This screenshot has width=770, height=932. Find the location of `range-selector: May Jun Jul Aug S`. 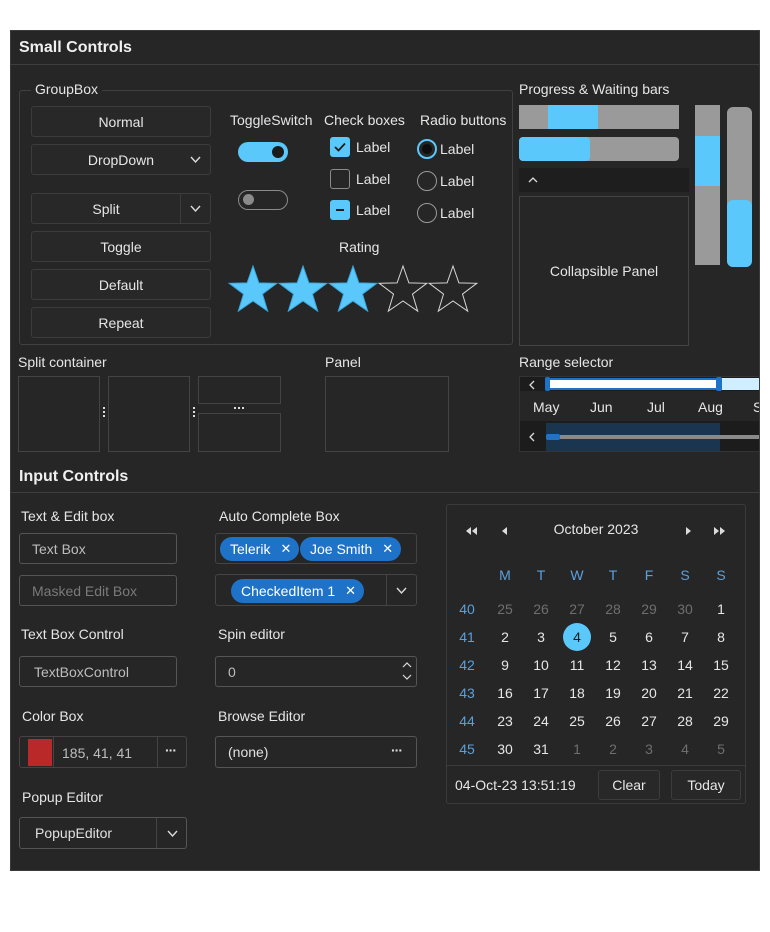

range-selector: May Jun Jul Aug S is located at coordinates (639, 414).